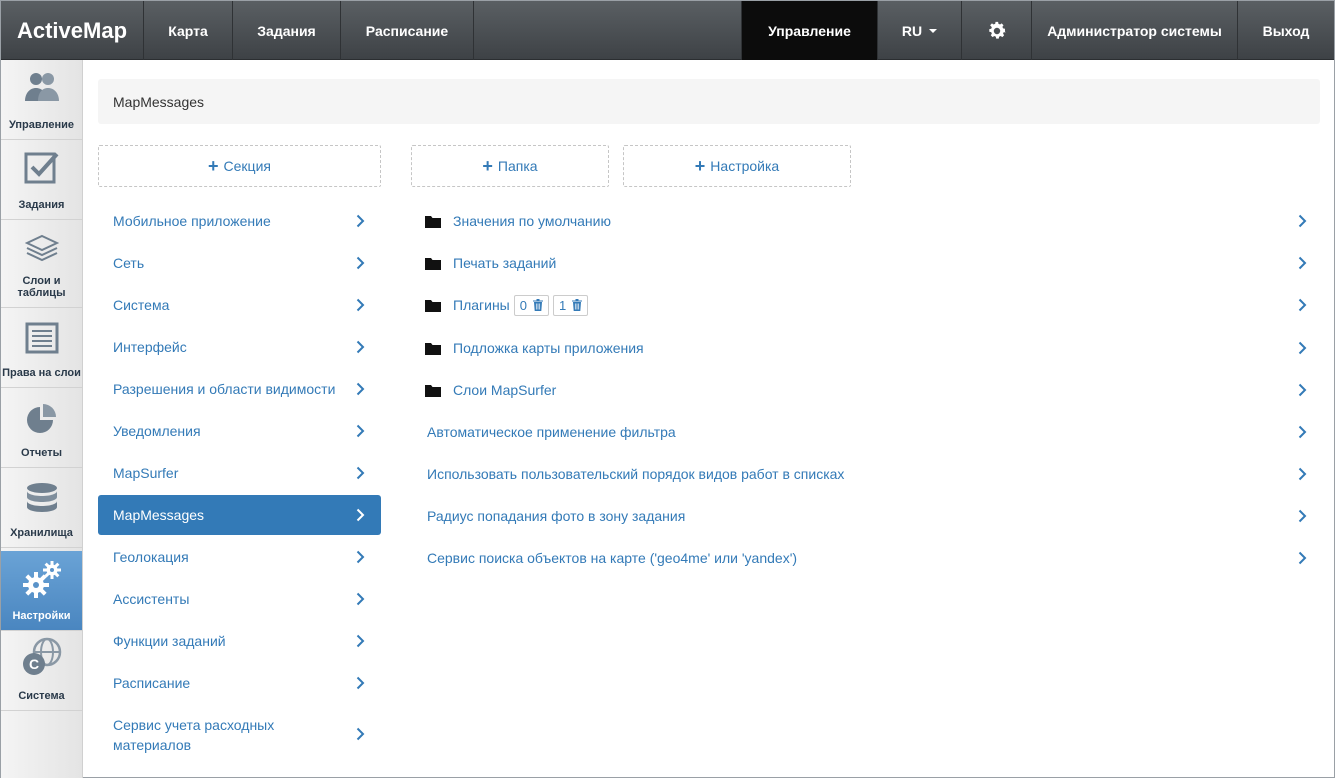  Describe the element at coordinates (239, 599) in the screenshot. I see `section-item: Ассистенты` at that location.